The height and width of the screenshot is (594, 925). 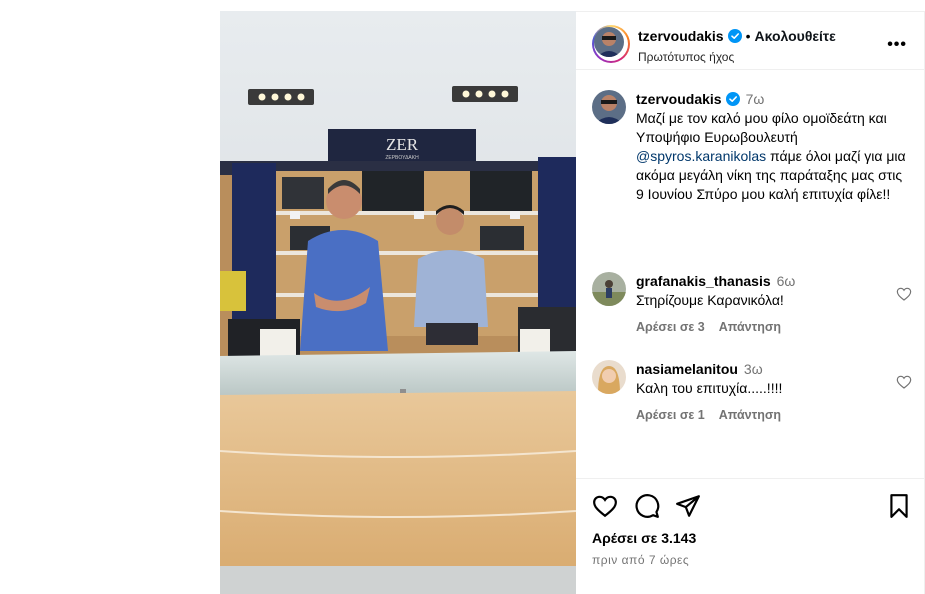 What do you see at coordinates (644, 538) in the screenshot?
I see `likes-count: Αρέσει σε 3.143` at bounding box center [644, 538].